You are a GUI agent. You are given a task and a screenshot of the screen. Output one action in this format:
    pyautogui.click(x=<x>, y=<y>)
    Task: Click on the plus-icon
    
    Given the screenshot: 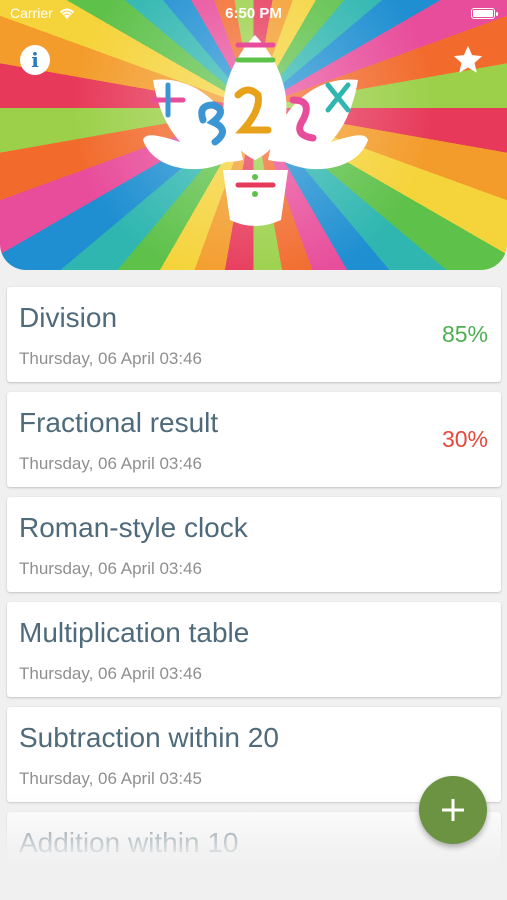 What is the action you would take?
    pyautogui.click(x=453, y=810)
    